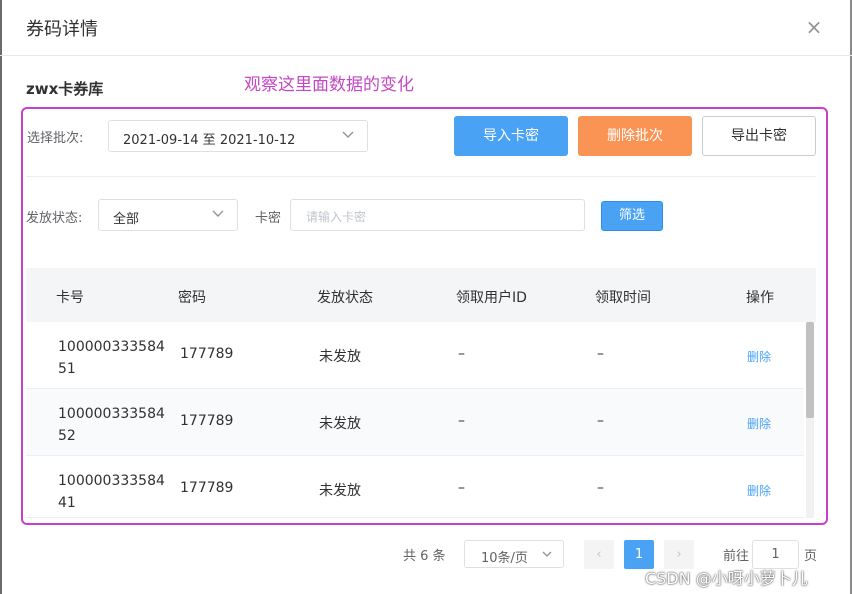 The image size is (852, 594). Describe the element at coordinates (421, 295) in the screenshot. I see `table-header: 卡号 密码 发放状态 领取用户ID 领取时间 操作` at that location.